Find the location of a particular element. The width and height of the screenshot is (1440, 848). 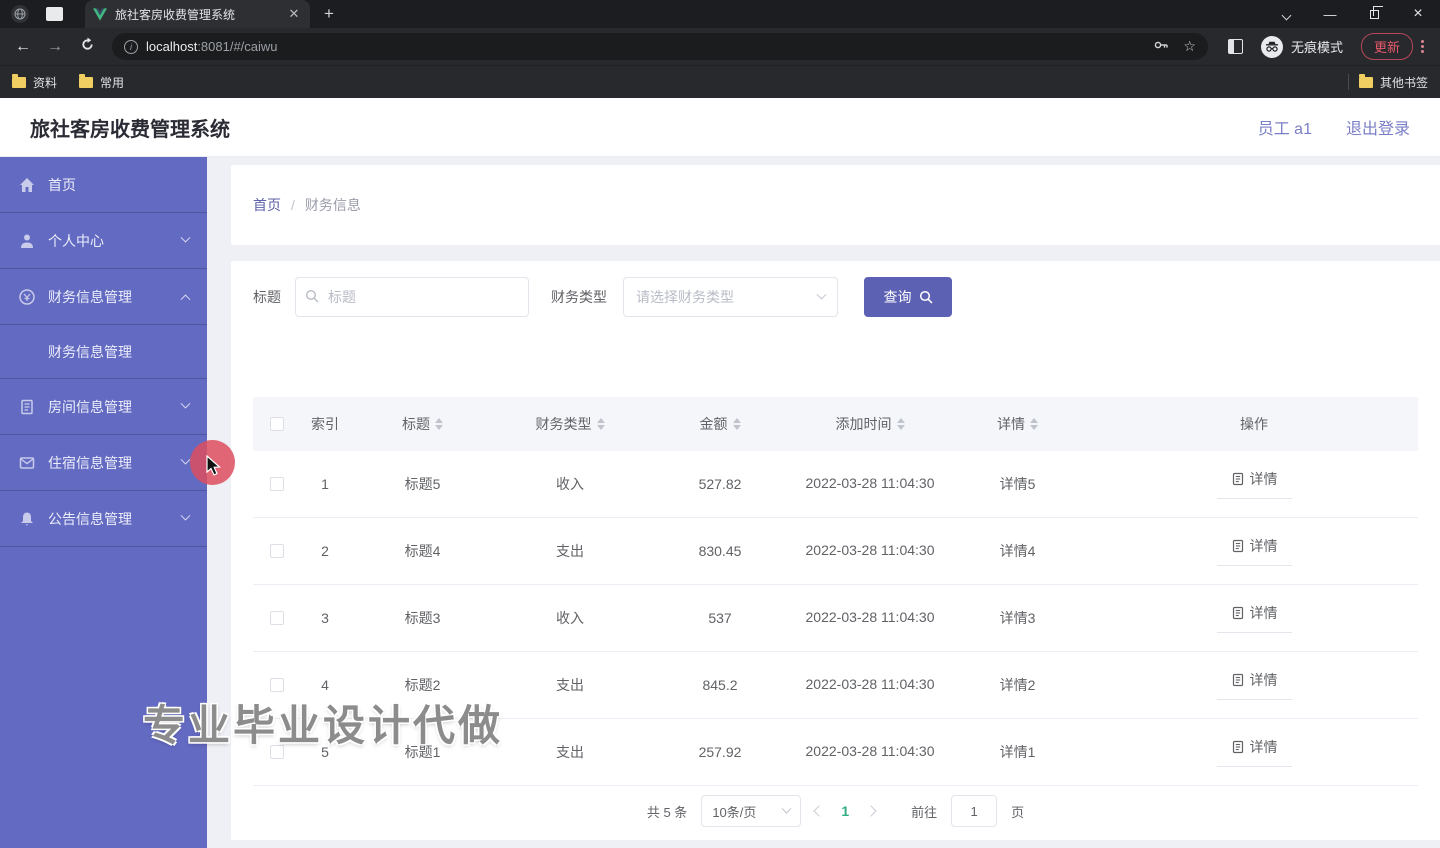

incognito-indicator: 无痕模式 is located at coordinates (1301, 46).